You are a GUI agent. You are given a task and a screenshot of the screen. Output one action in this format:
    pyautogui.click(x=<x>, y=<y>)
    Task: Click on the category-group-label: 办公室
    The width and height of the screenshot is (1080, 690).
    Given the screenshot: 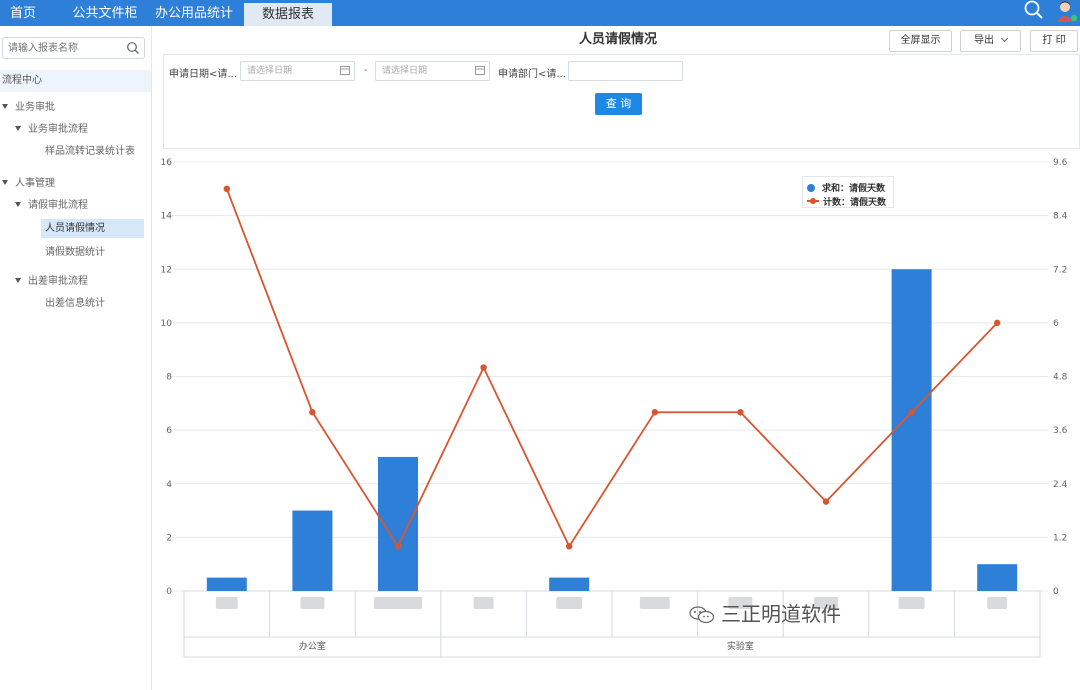 What is the action you would take?
    pyautogui.click(x=312, y=646)
    